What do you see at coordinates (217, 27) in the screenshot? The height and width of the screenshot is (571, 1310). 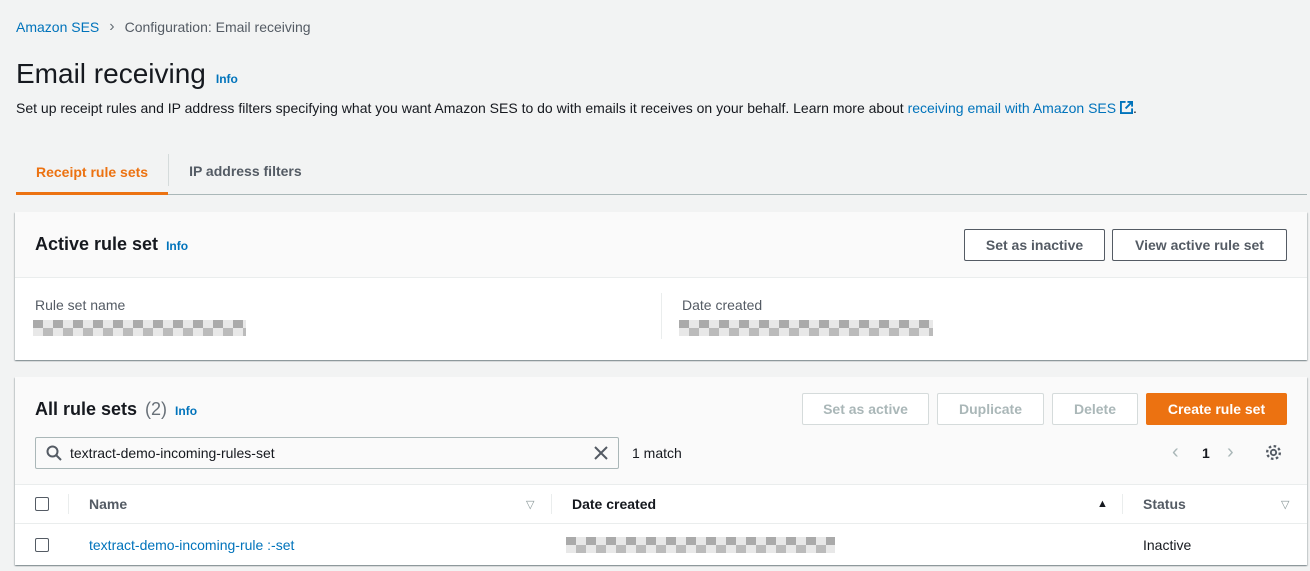 I see `breadcrumb-current: Configuration: Email receiving` at bounding box center [217, 27].